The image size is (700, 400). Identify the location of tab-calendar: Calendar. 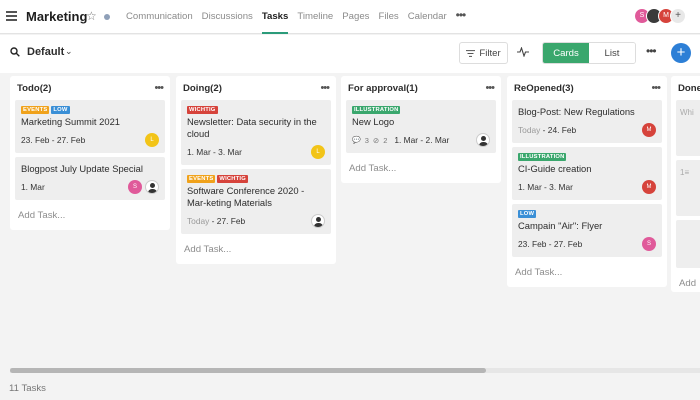
(427, 17).